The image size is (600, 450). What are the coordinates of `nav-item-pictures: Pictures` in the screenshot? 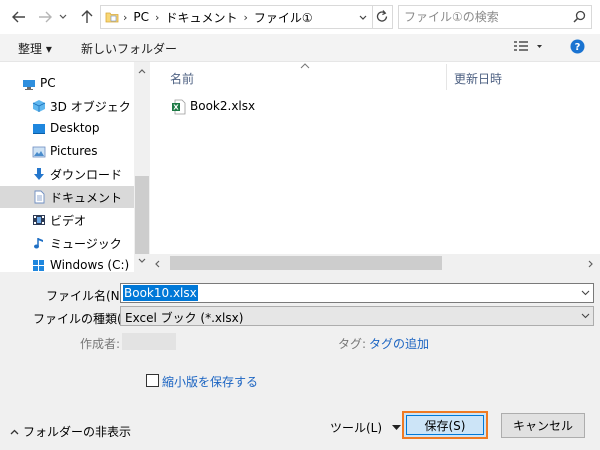 It's located at (67, 152).